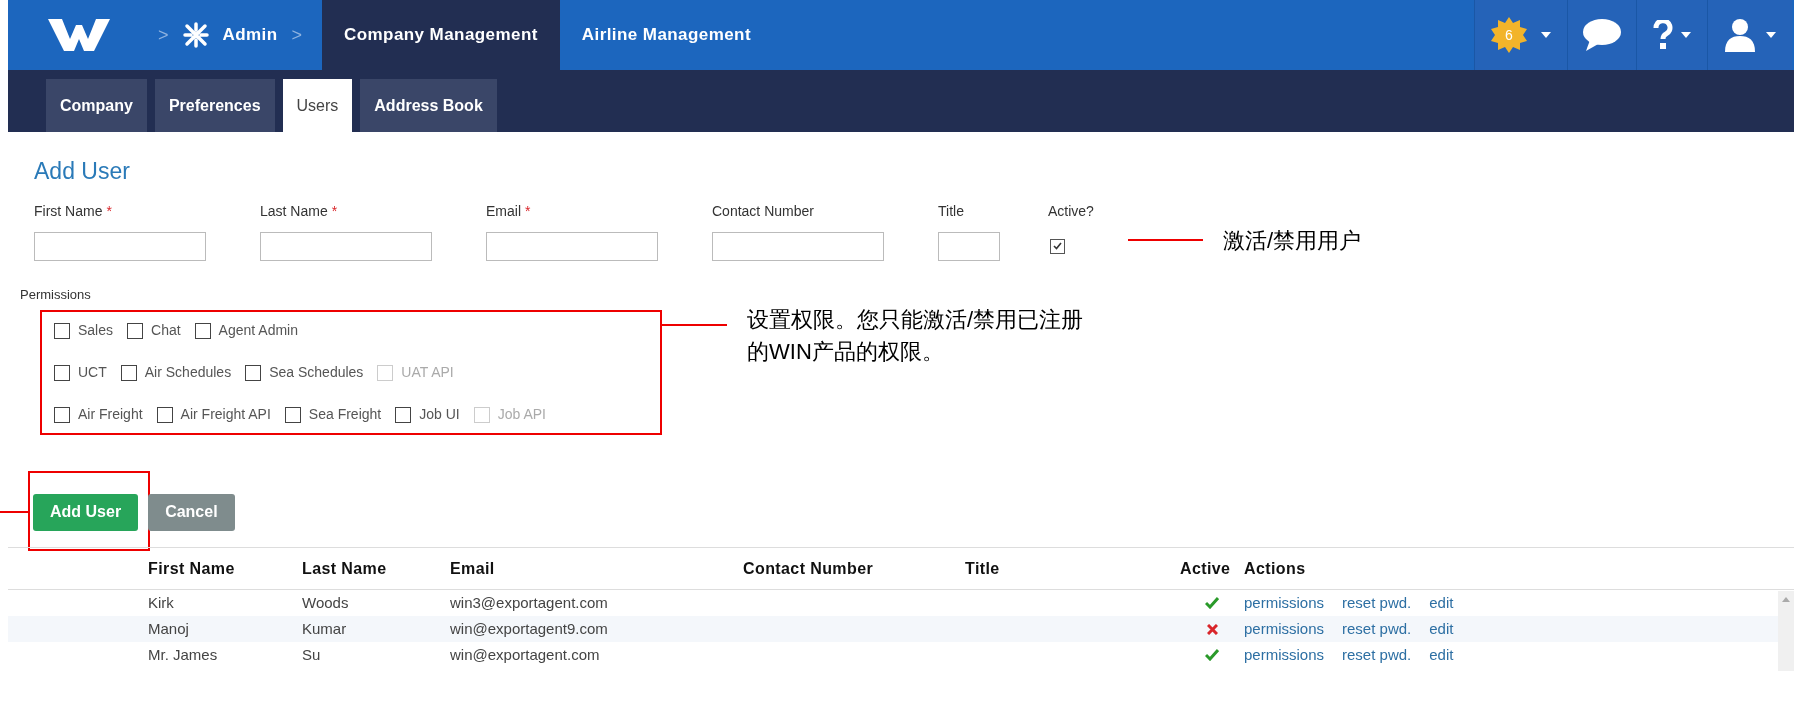 This screenshot has height=701, width=1794. Describe the element at coordinates (763, 211) in the screenshot. I see `field-label: Contact Number` at that location.